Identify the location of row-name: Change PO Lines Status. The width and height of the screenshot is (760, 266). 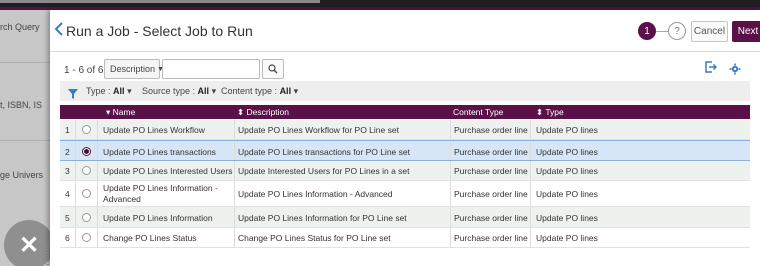
(150, 238).